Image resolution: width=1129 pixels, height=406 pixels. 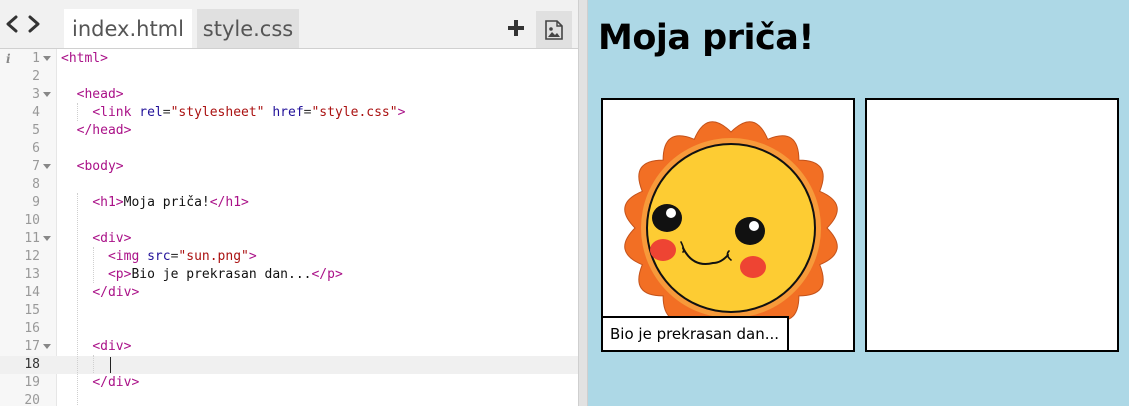 I want to click on line-number: 4, so click(x=36, y=112).